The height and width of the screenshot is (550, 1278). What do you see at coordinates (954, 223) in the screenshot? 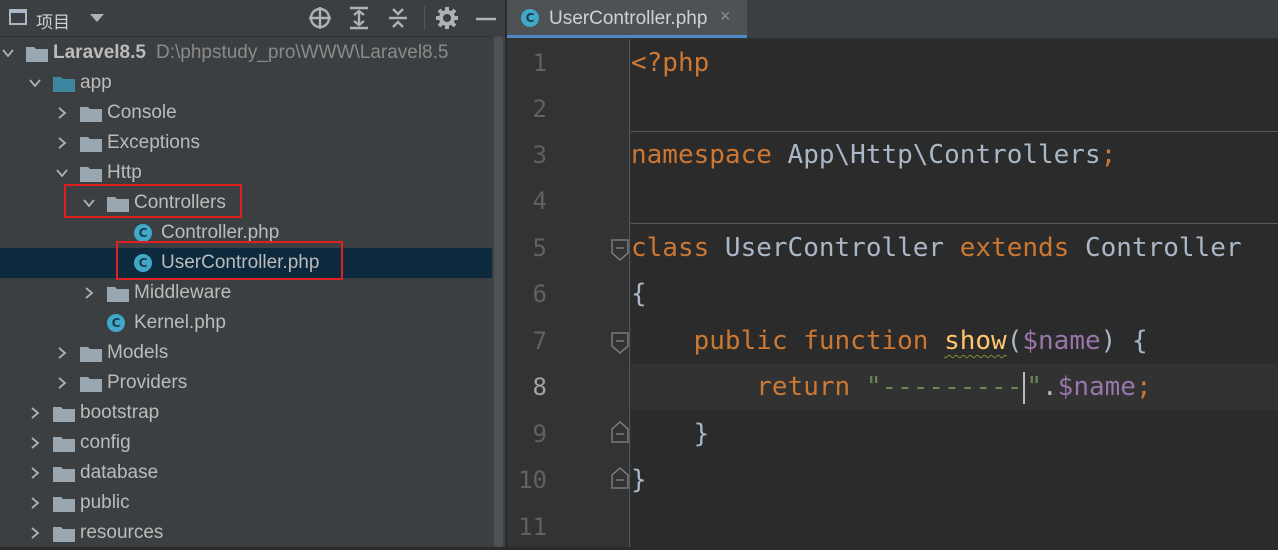
I see `method-separator` at bounding box center [954, 223].